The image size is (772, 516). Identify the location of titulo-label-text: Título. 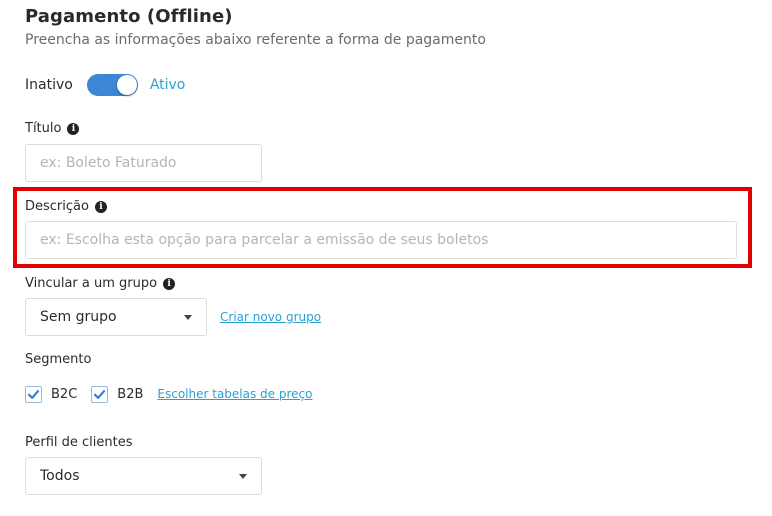
(43, 128).